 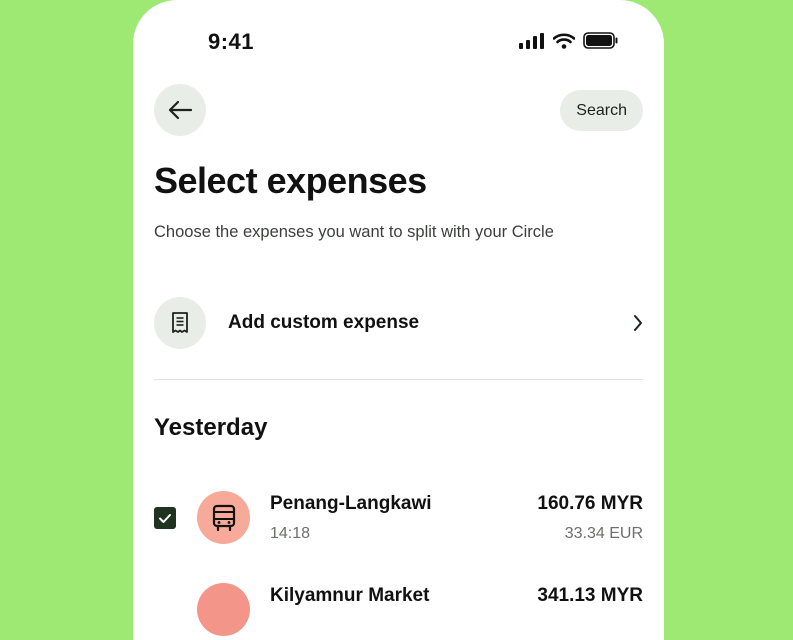 I want to click on wifi-icon, so click(x=564, y=40).